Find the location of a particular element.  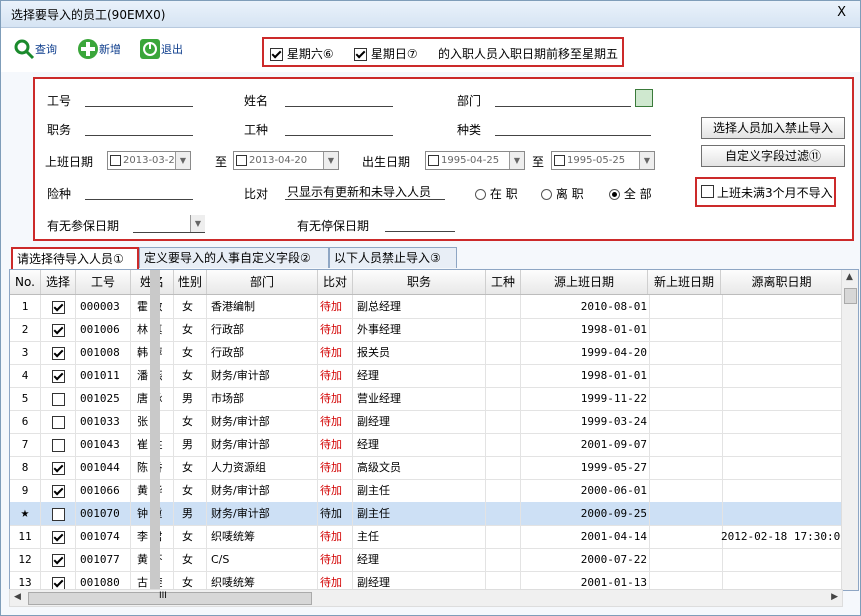

col-work-type: 工种 is located at coordinates (503, 282).